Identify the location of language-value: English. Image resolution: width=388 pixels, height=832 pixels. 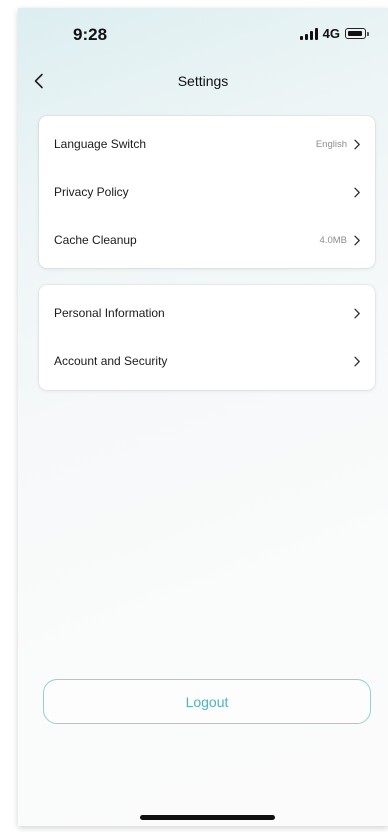
(331, 144).